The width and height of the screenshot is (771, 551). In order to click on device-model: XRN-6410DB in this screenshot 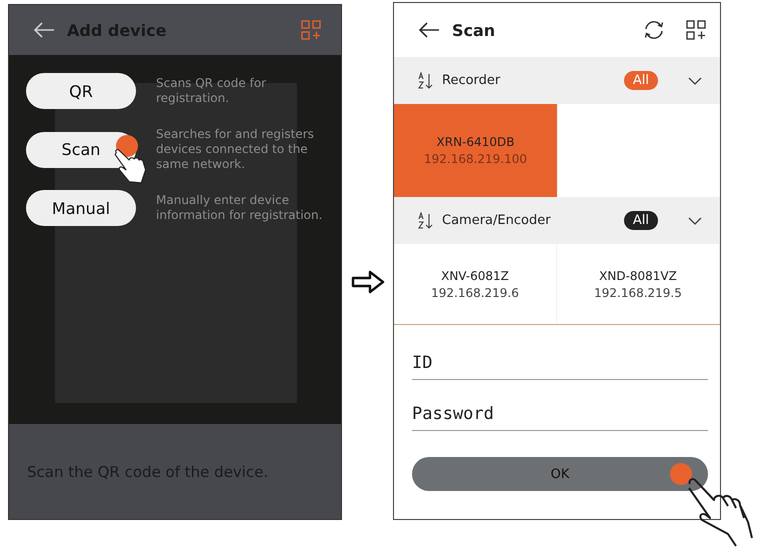, I will do `click(475, 142)`.